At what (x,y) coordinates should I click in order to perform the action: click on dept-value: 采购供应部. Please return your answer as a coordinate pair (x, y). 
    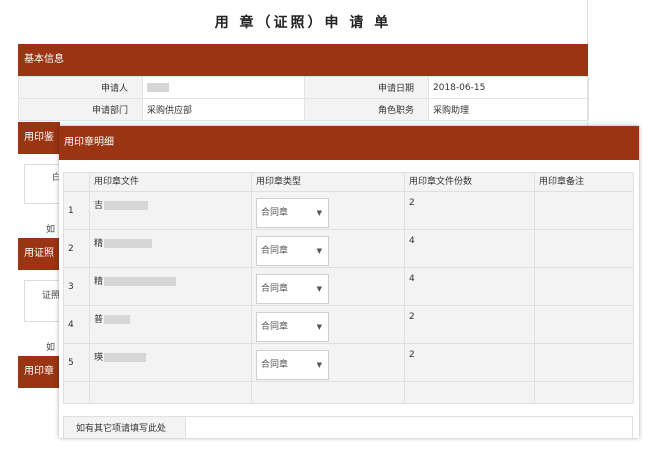
    Looking at the image, I should click on (223, 109).